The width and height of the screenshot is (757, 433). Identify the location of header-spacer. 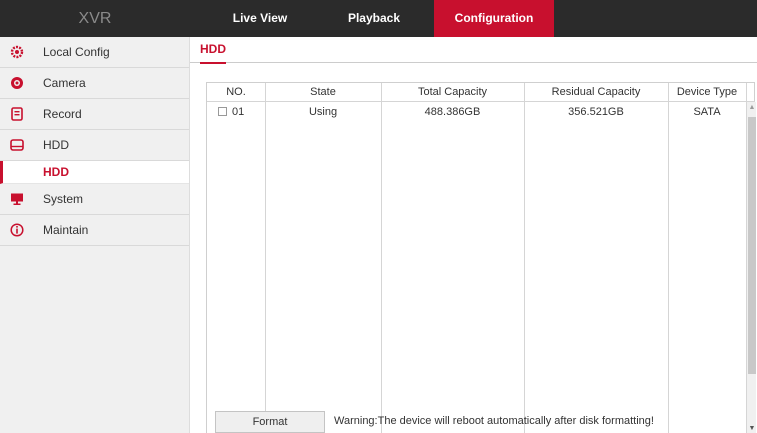
(750, 92).